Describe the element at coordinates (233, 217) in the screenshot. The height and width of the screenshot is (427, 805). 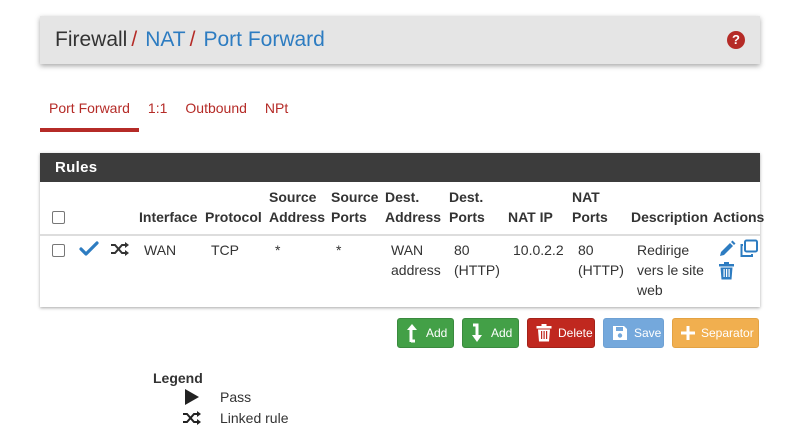
I see `col-protocol: Protocol` at that location.